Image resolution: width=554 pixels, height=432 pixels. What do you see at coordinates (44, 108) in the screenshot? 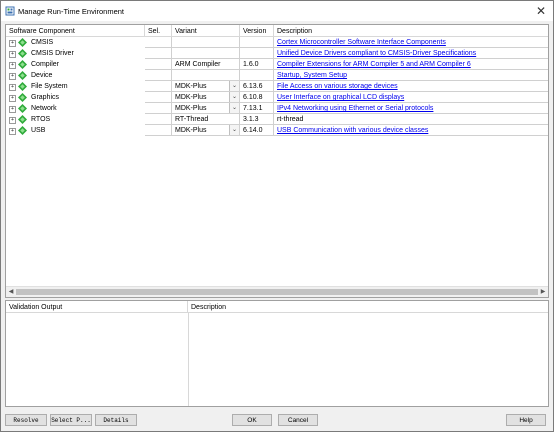
I see `component-name: Network` at bounding box center [44, 108].